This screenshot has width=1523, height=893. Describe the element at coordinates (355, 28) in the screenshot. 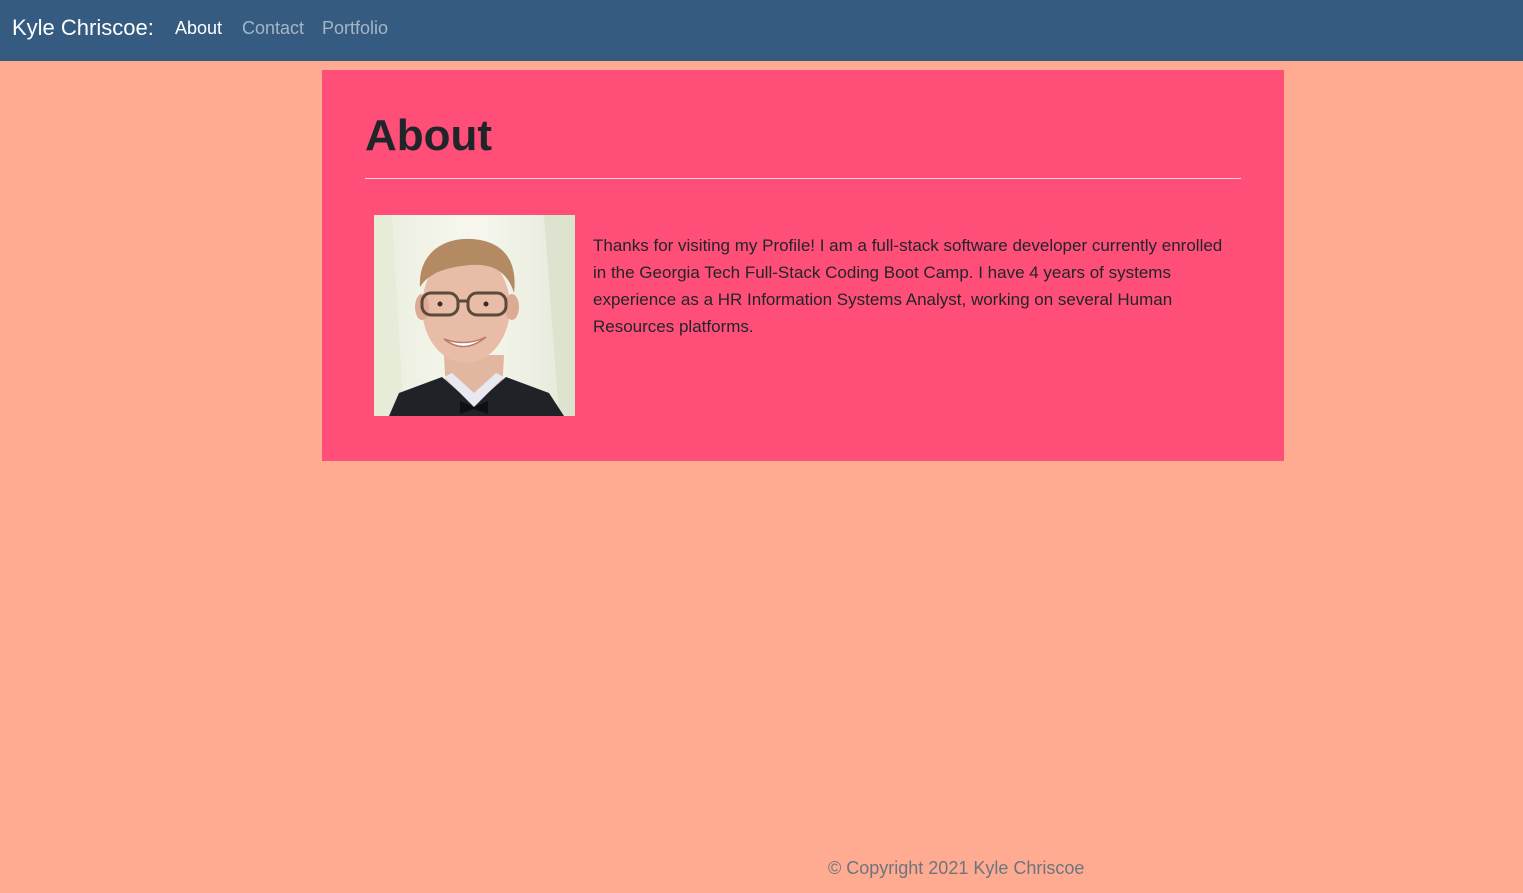

I see `nav-link-portfolio: Portfolio` at that location.